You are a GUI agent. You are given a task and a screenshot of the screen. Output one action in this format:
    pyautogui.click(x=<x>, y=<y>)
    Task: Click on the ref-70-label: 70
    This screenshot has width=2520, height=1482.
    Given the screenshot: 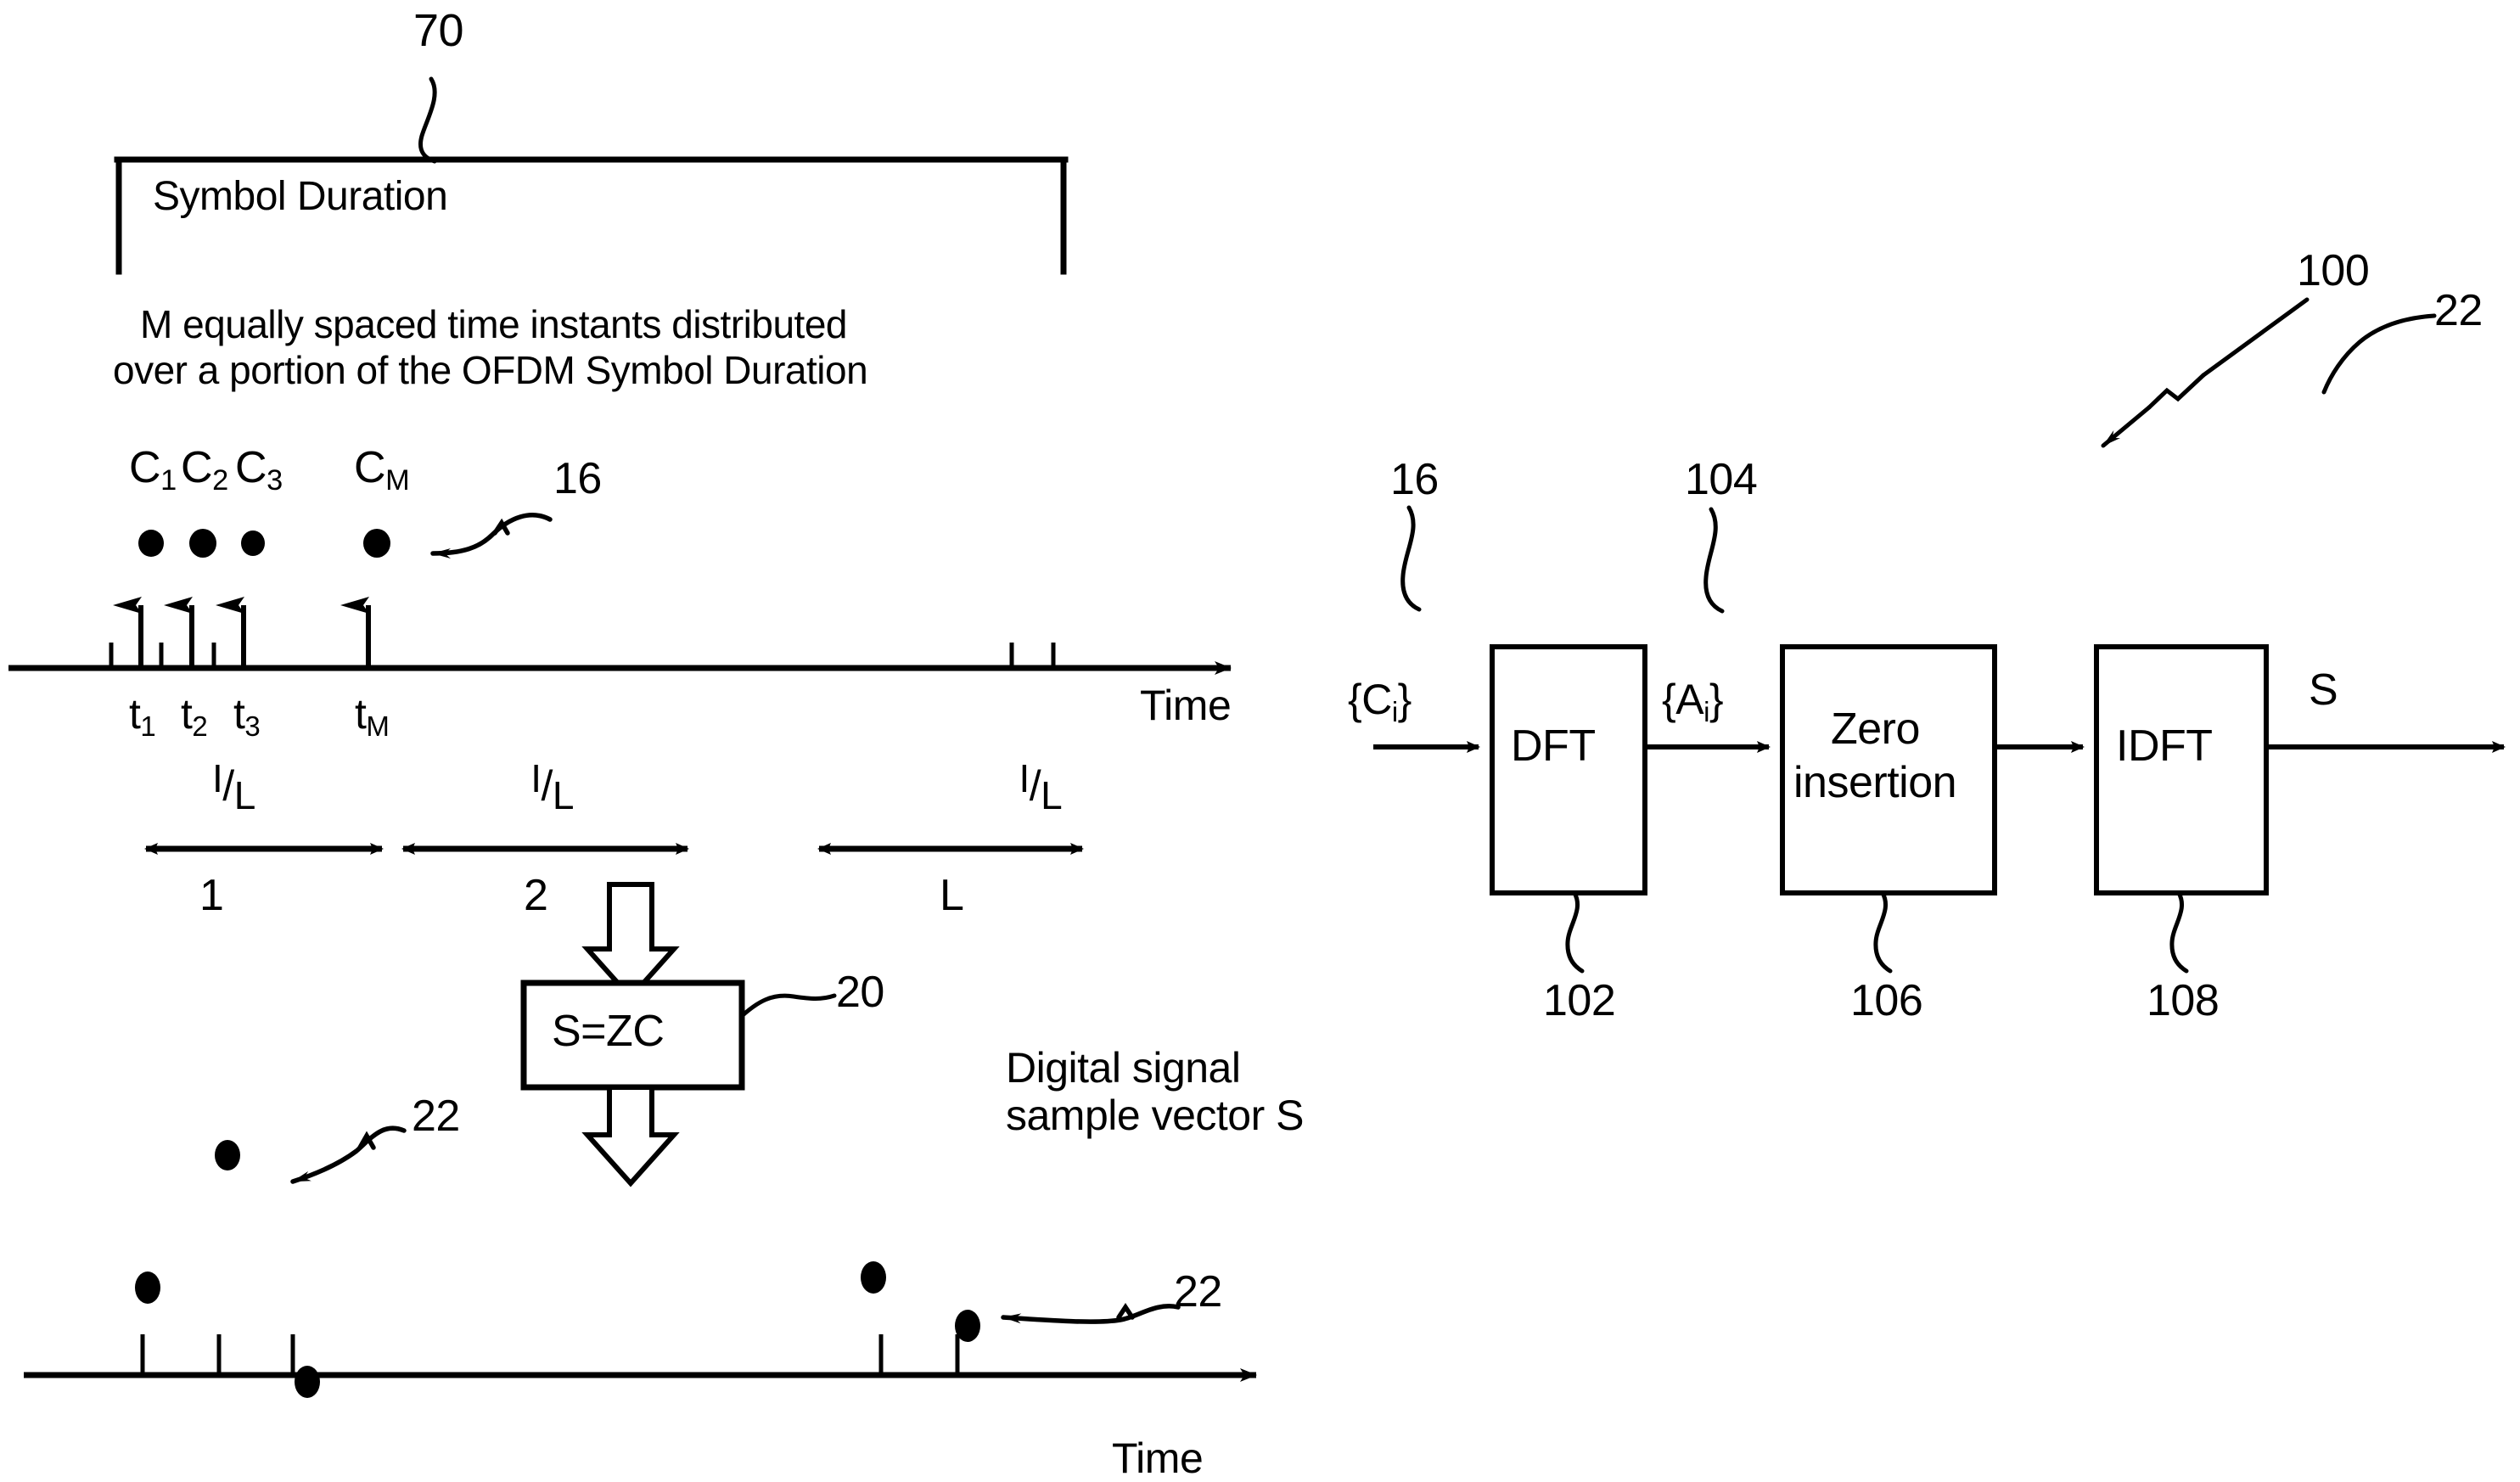 What is the action you would take?
    pyautogui.click(x=438, y=30)
    